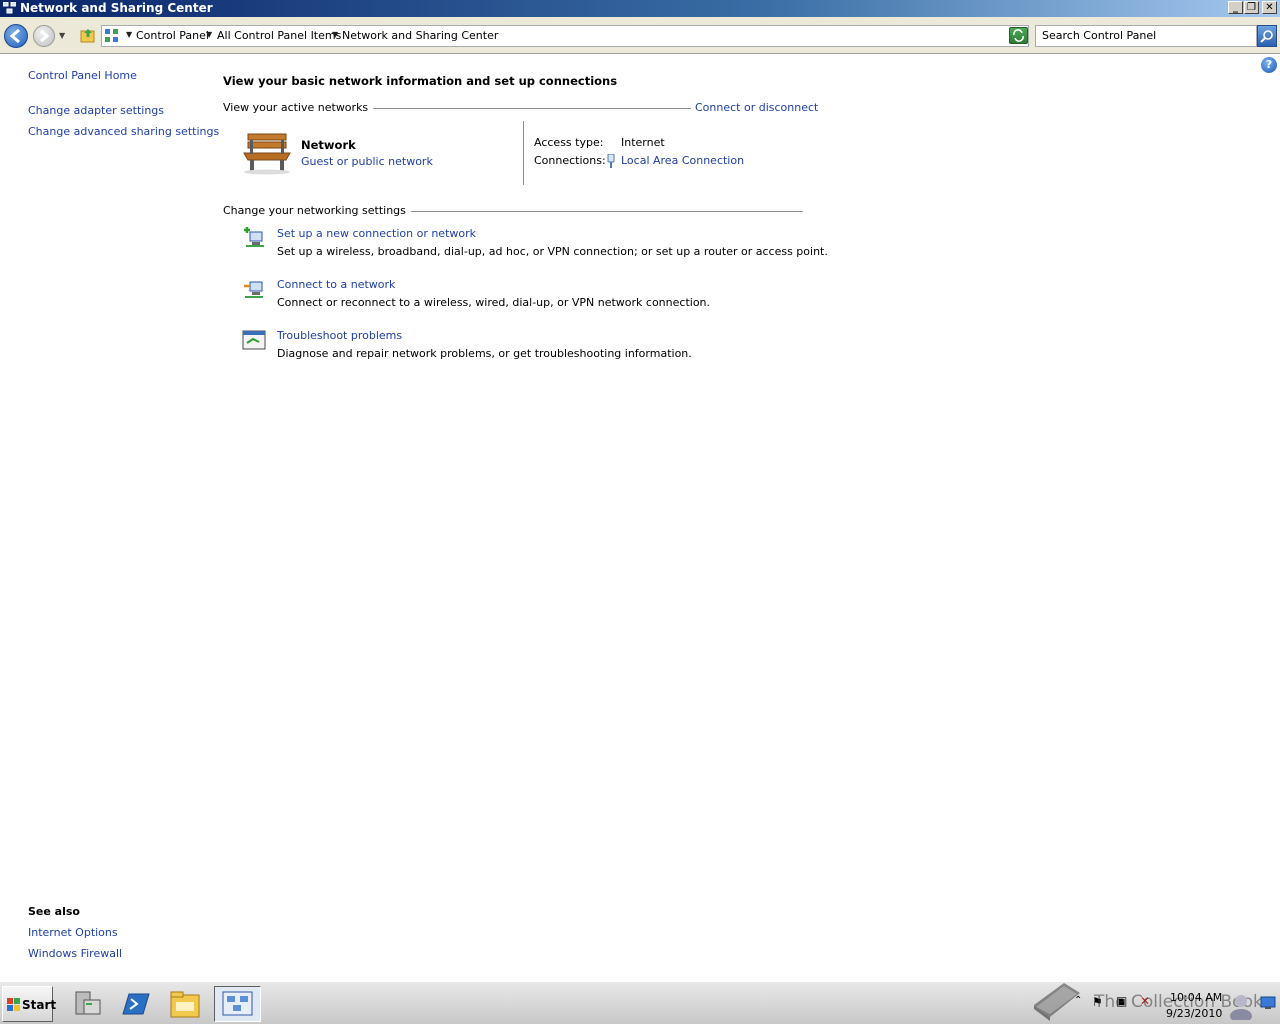  I want to click on park-bench-icon, so click(267, 154).